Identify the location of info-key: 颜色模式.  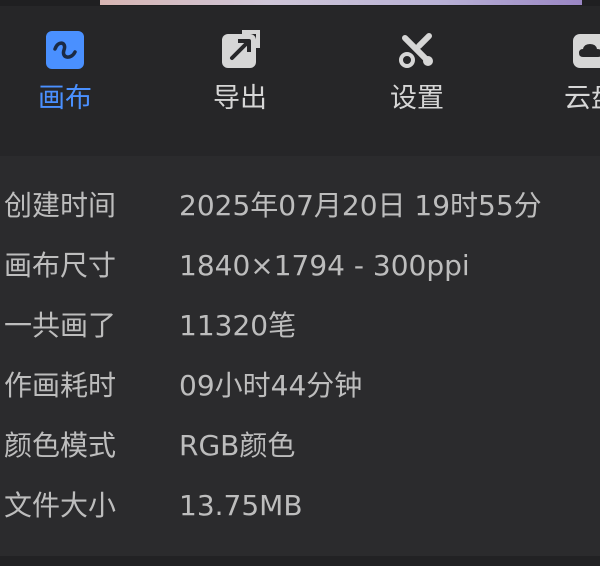
(60, 445).